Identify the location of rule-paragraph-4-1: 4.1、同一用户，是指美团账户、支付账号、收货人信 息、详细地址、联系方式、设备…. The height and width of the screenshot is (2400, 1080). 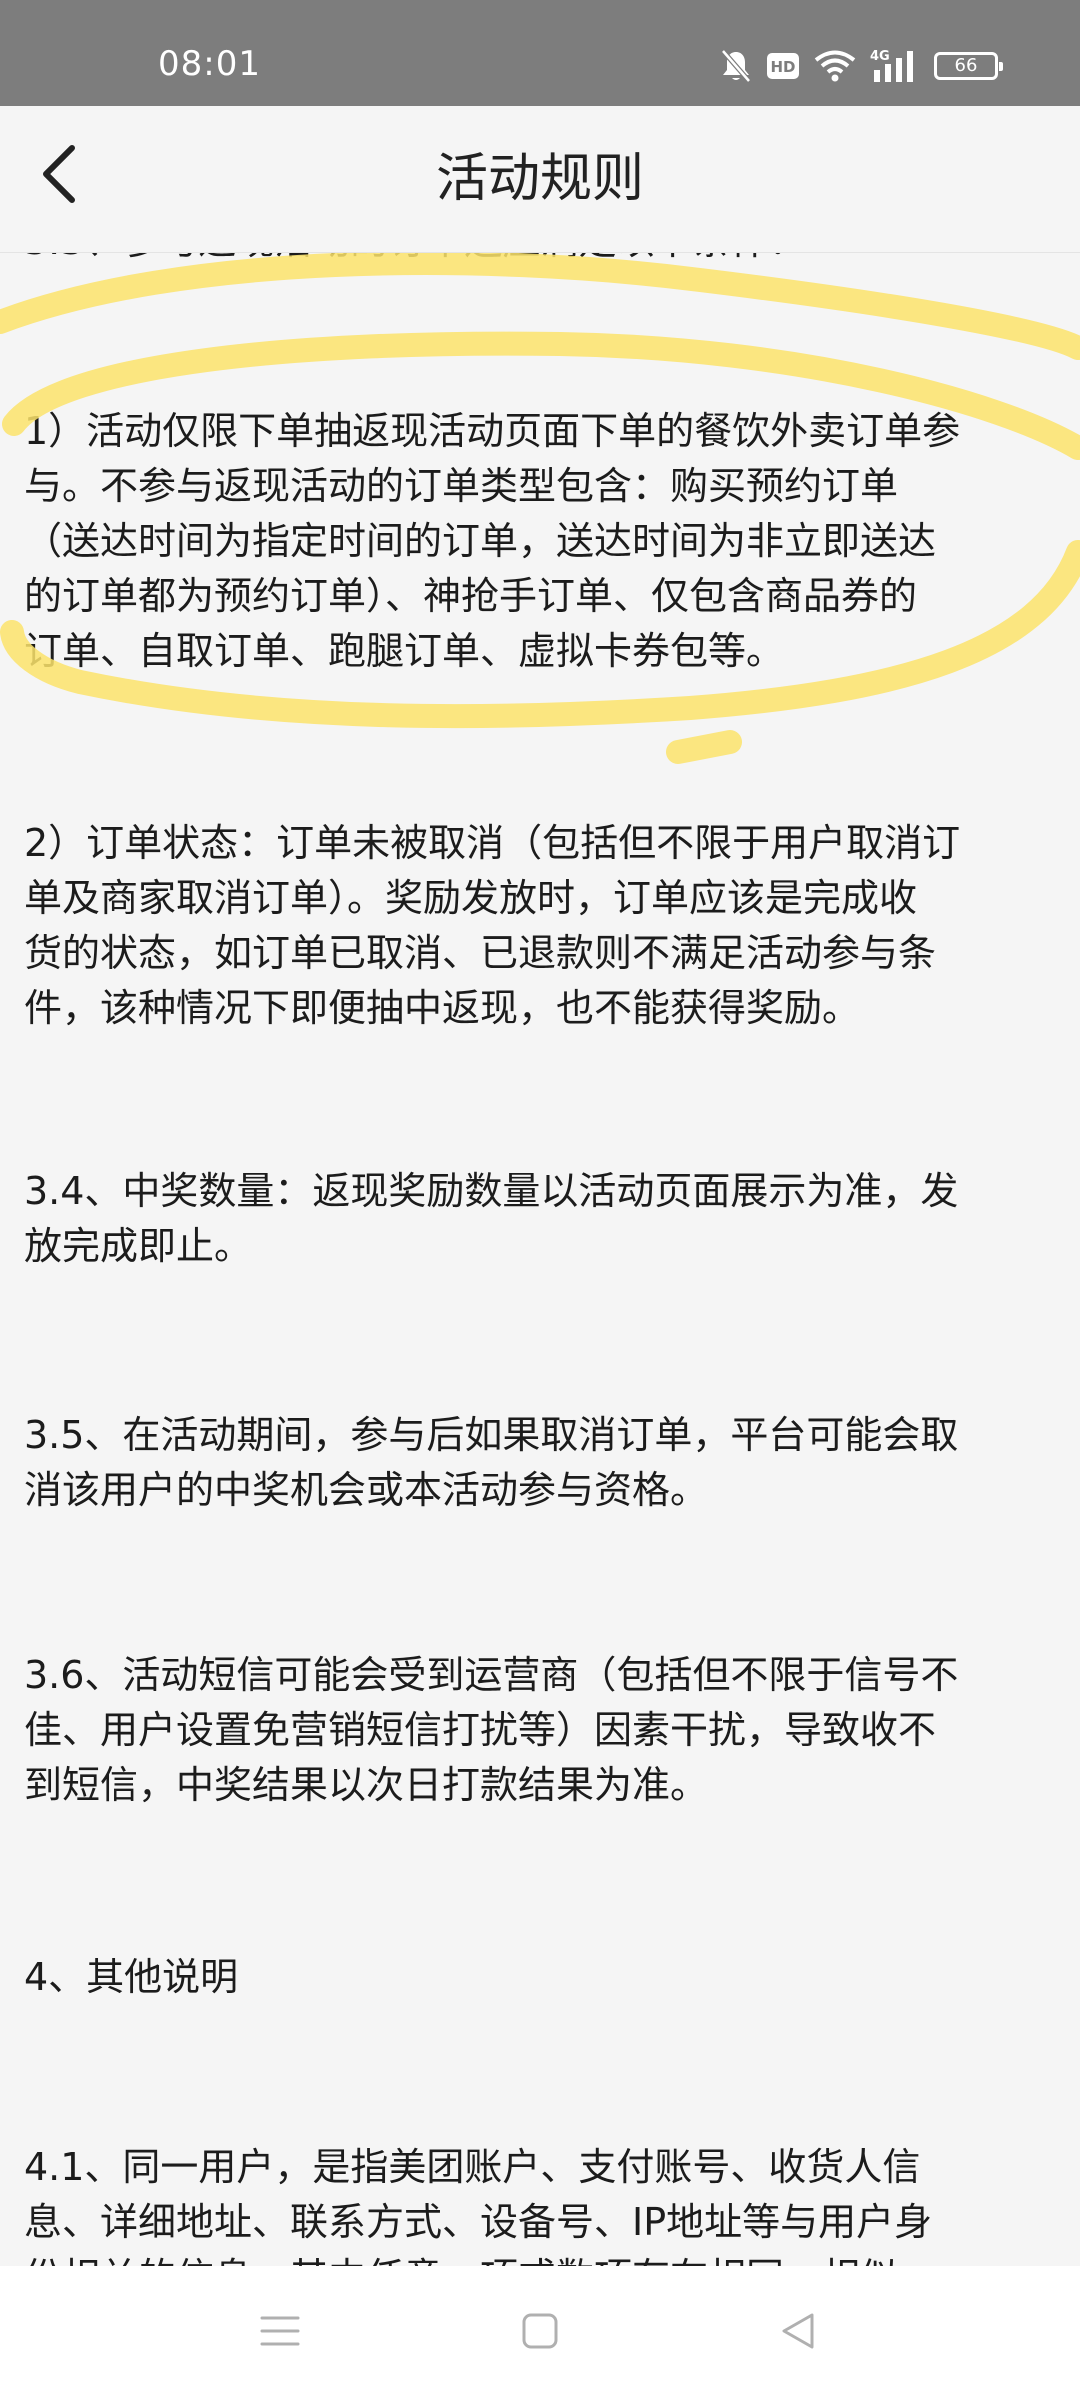
(544, 2203).